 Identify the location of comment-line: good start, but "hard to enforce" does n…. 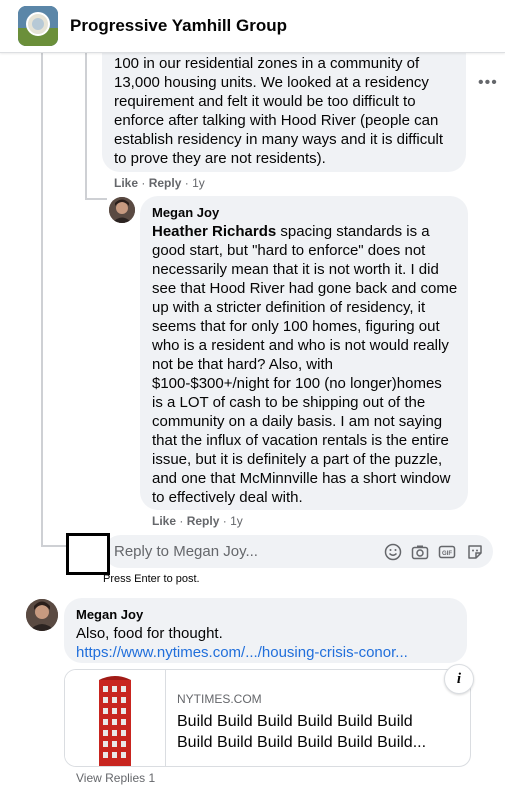
(289, 250).